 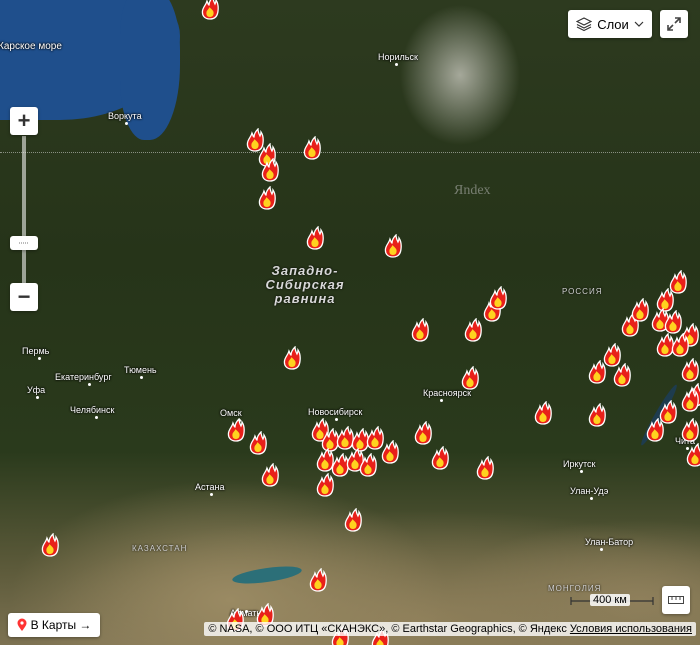 I want to click on layers-icon, so click(x=584, y=24).